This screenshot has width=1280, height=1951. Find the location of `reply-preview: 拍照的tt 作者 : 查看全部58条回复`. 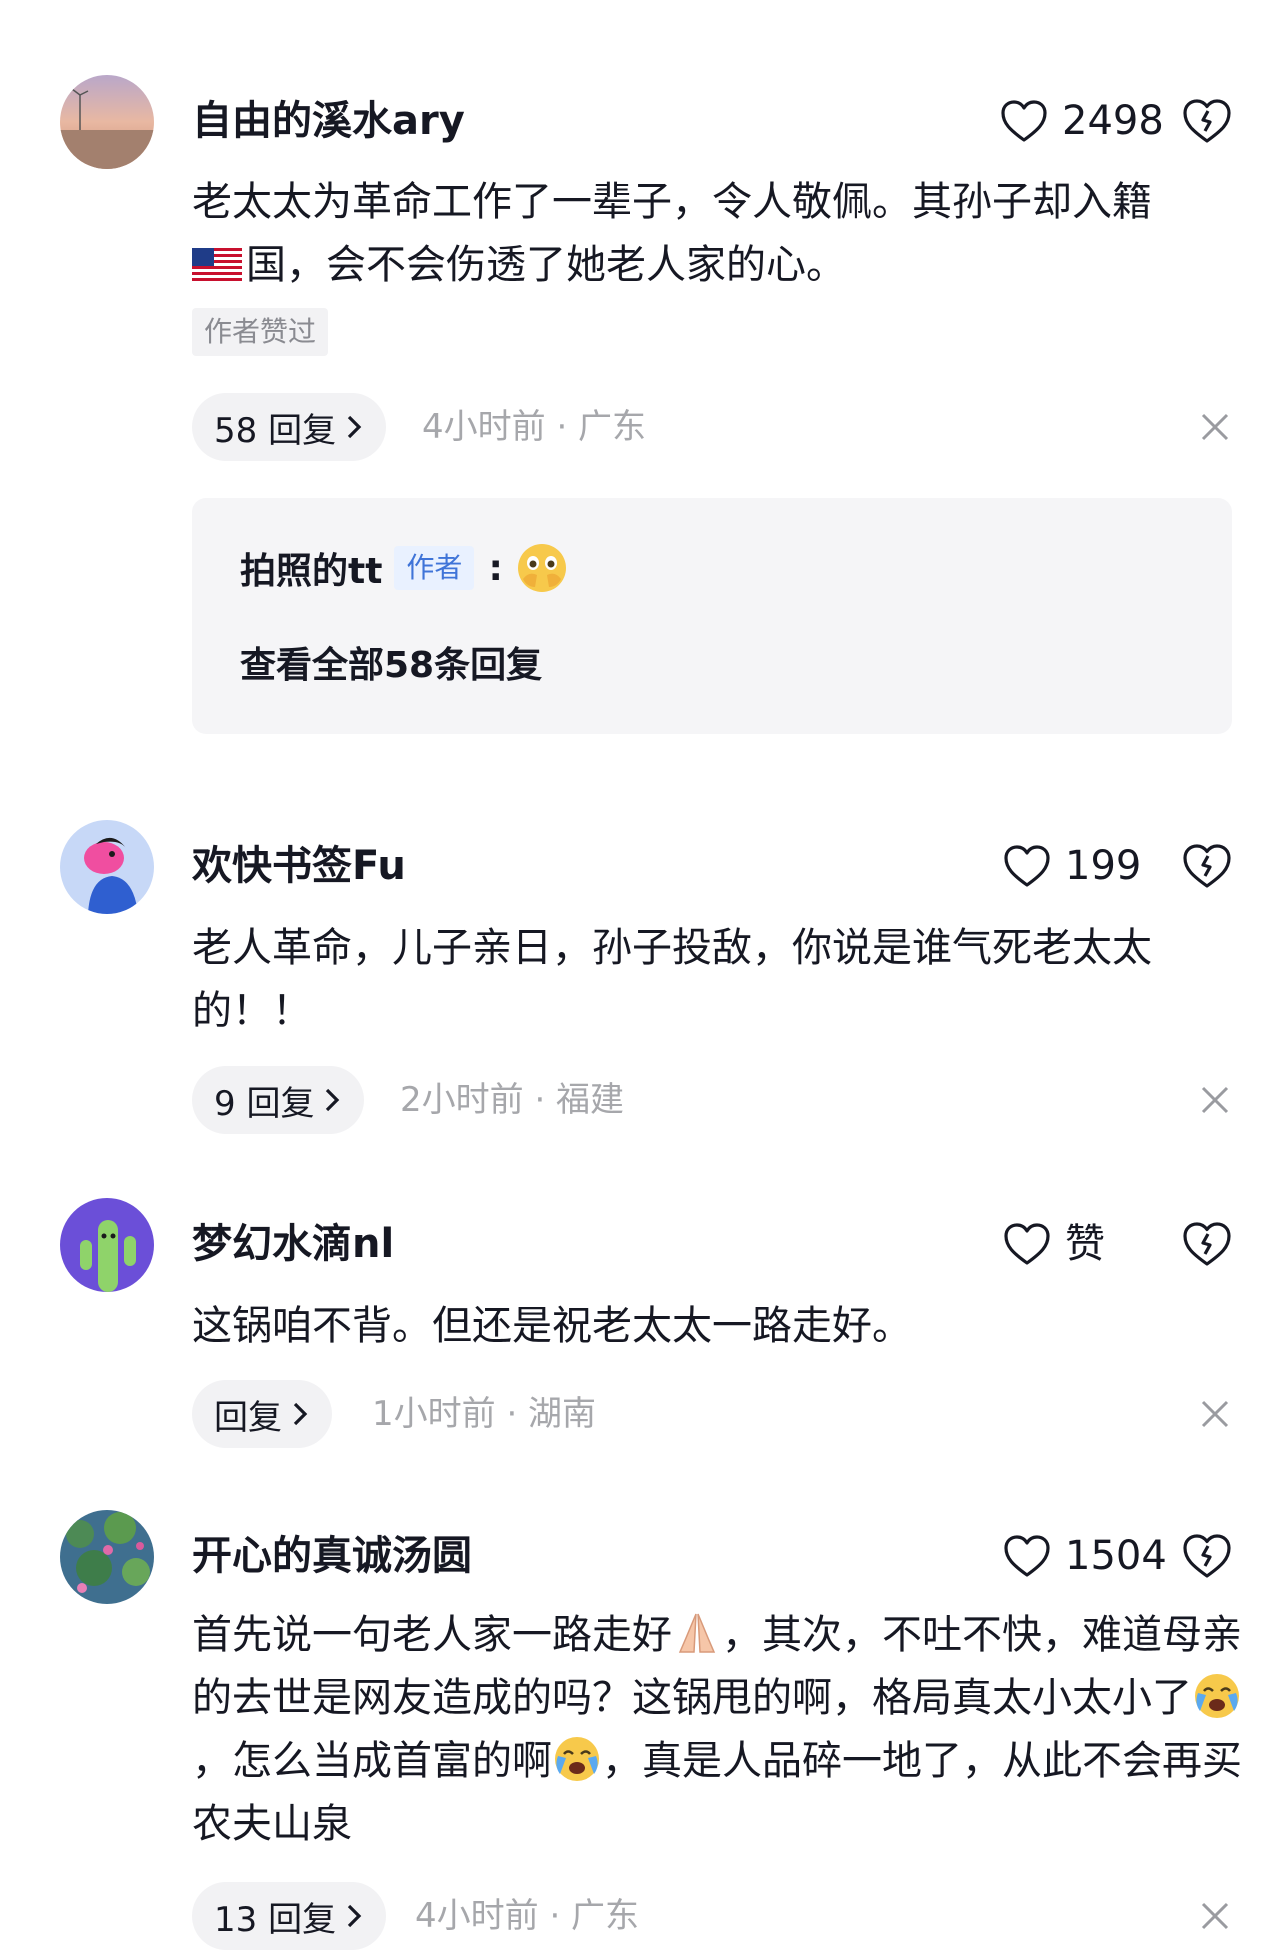

reply-preview: 拍照的tt 作者 : 查看全部58条回复 is located at coordinates (712, 616).